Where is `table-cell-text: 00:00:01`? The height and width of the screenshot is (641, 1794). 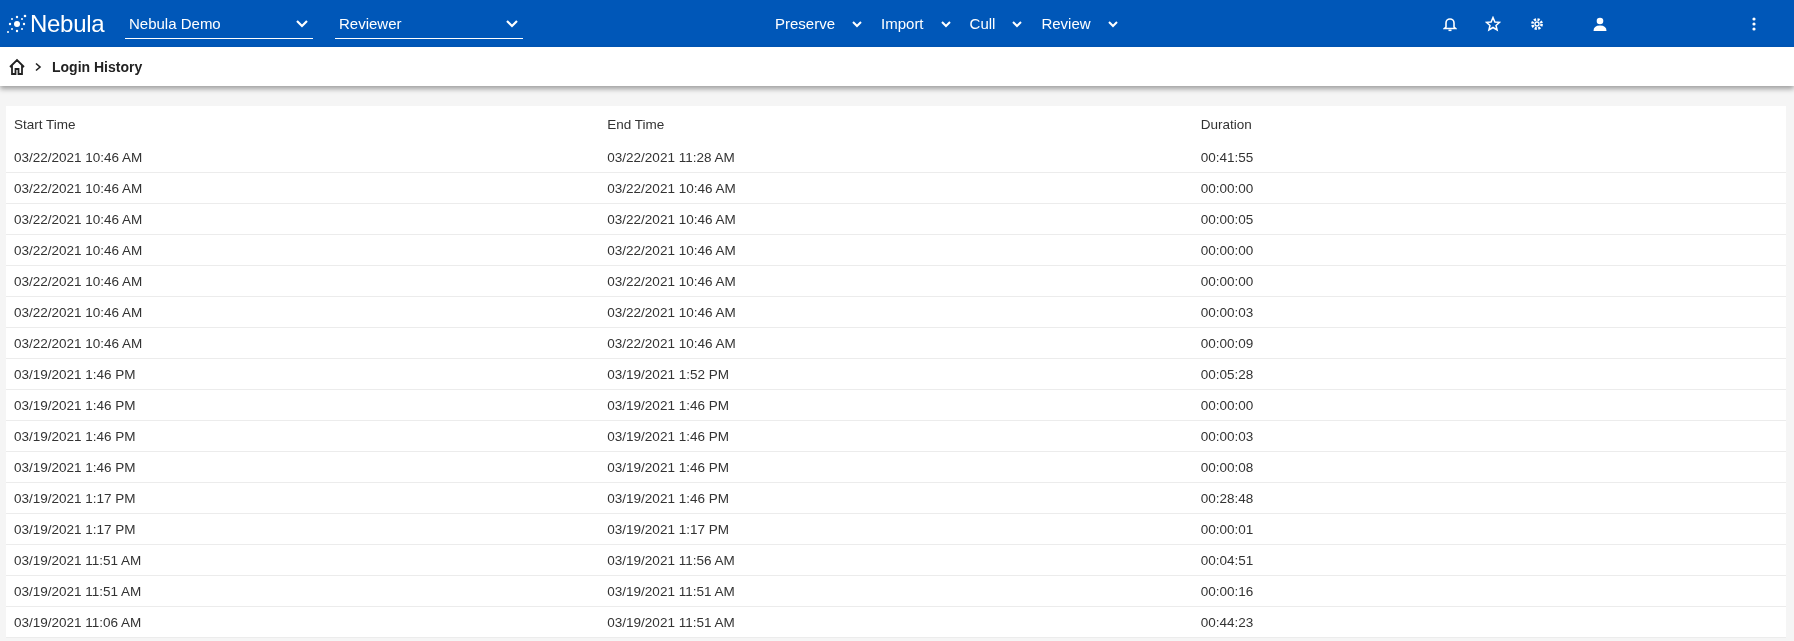
table-cell-text: 00:00:01 is located at coordinates (1226, 529).